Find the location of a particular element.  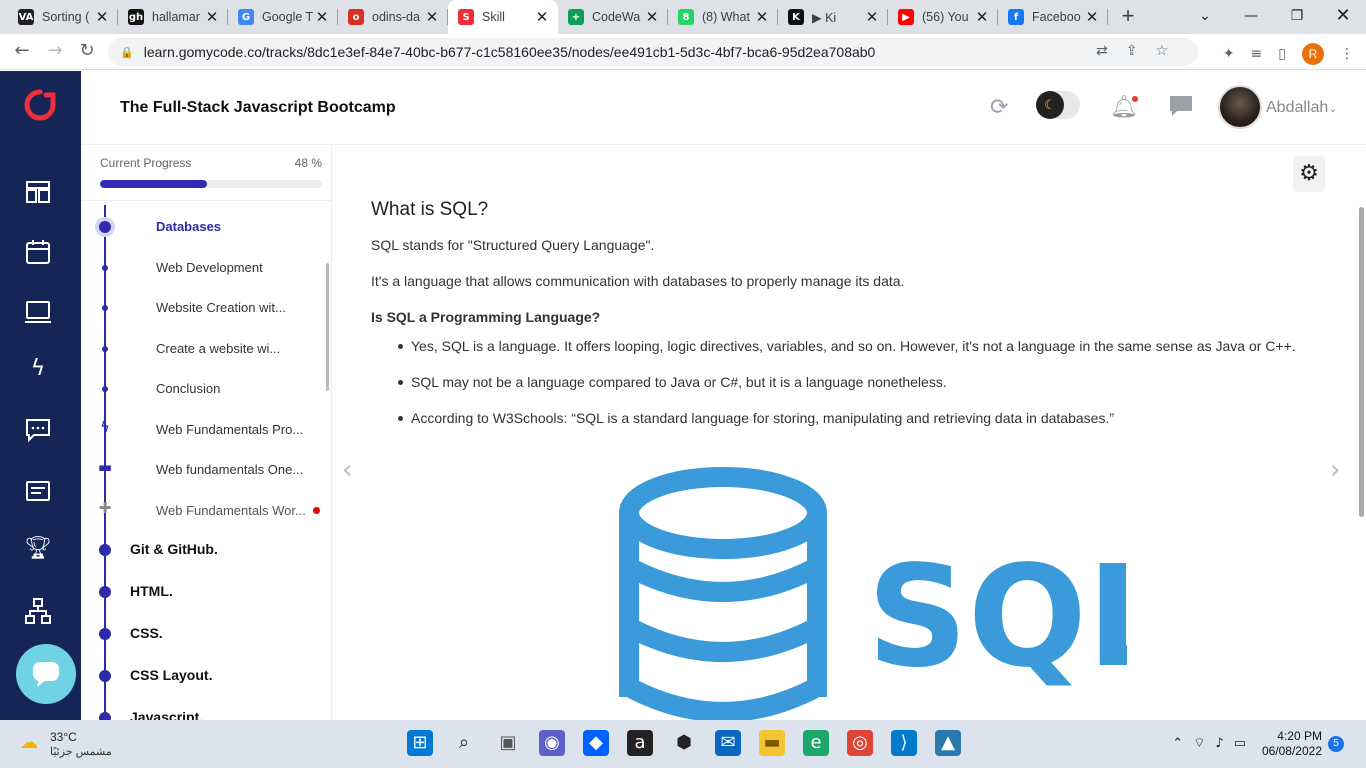

browser-tab: K ▶ Ki ✕ is located at coordinates (833, 17).